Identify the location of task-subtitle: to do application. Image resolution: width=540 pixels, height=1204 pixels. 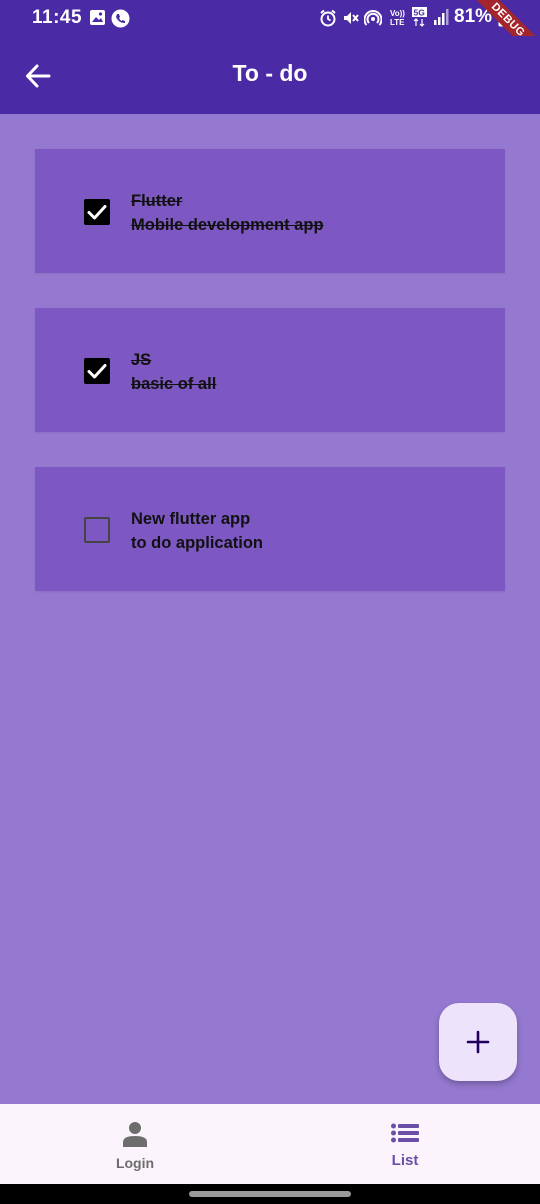
(197, 543).